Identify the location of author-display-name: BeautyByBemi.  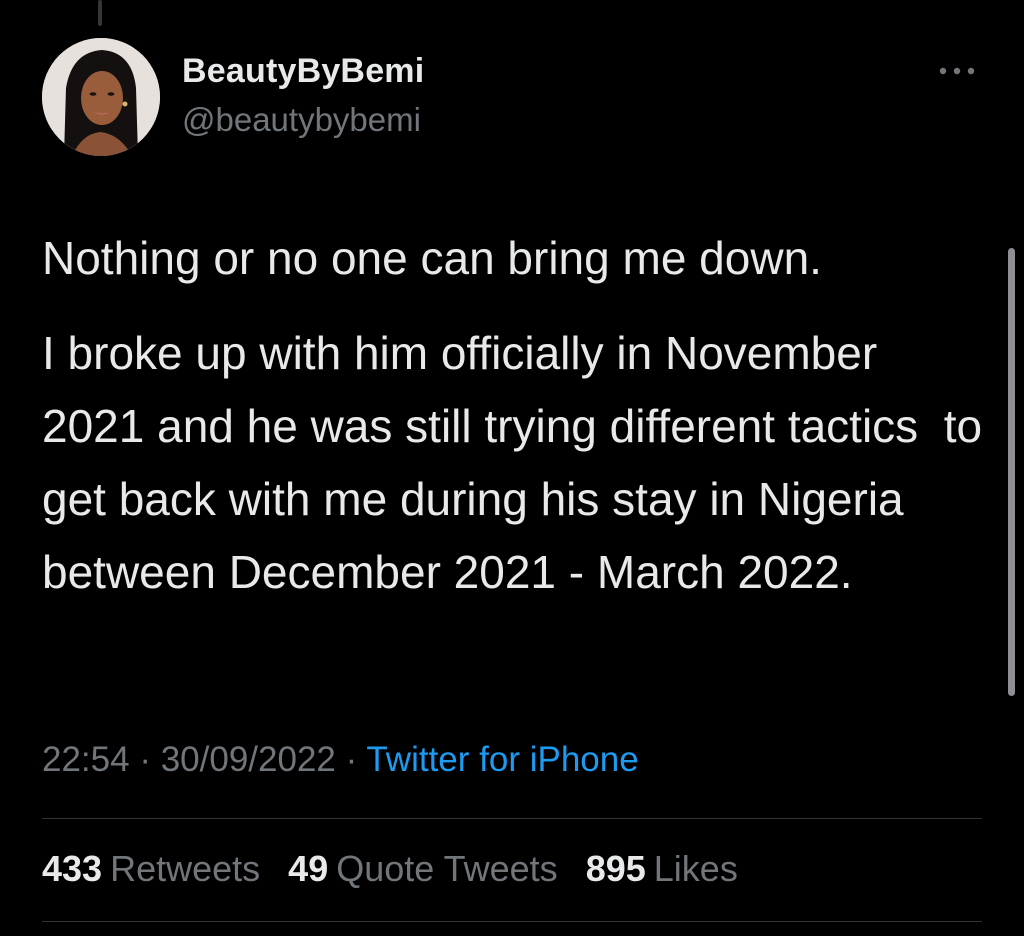
(303, 71).